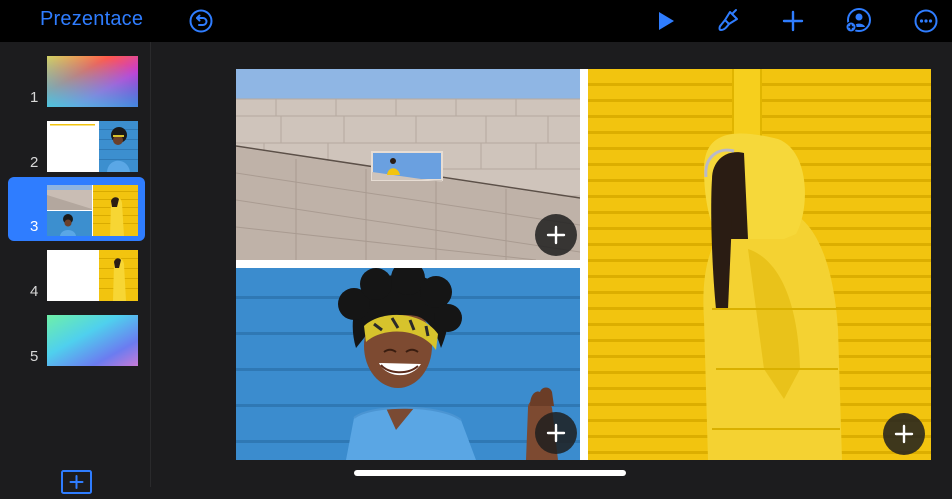  Describe the element at coordinates (408, 364) in the screenshot. I see `photo-woman-blue-wall` at that location.